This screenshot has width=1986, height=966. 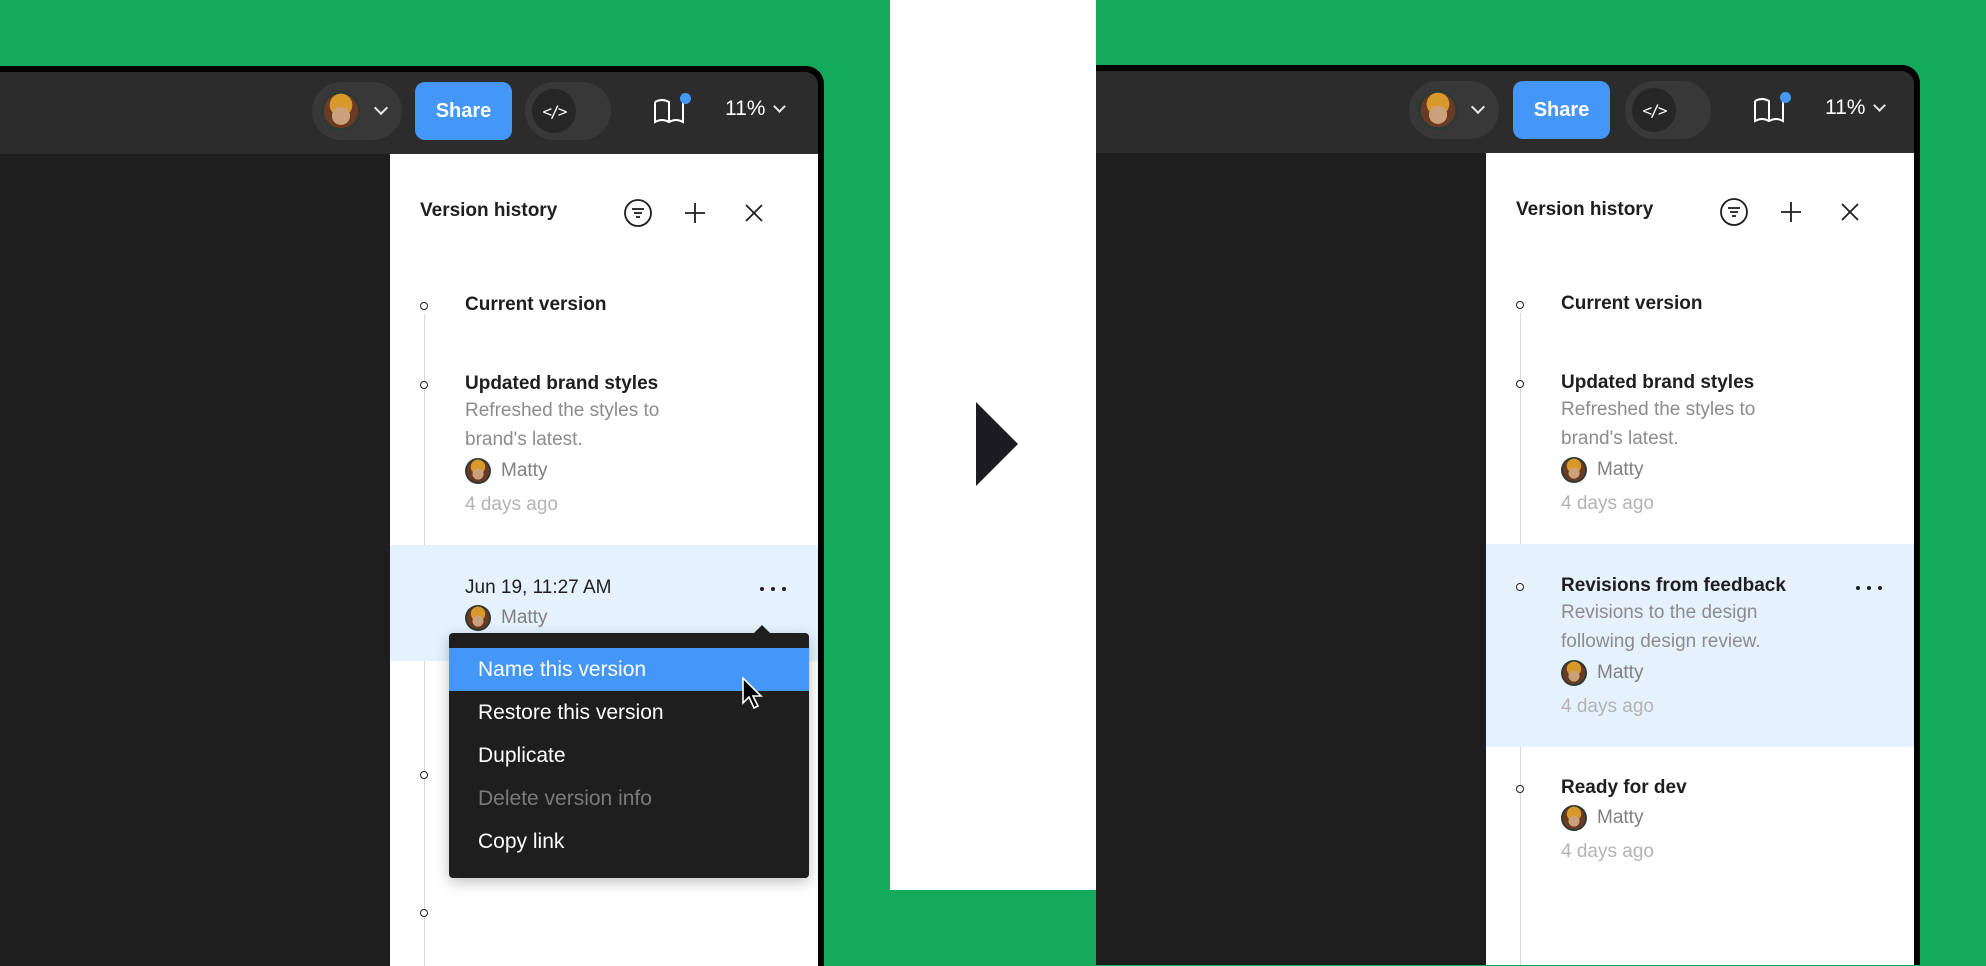 What do you see at coordinates (1673, 585) in the screenshot?
I see `version-title: Revisions from feedback` at bounding box center [1673, 585].